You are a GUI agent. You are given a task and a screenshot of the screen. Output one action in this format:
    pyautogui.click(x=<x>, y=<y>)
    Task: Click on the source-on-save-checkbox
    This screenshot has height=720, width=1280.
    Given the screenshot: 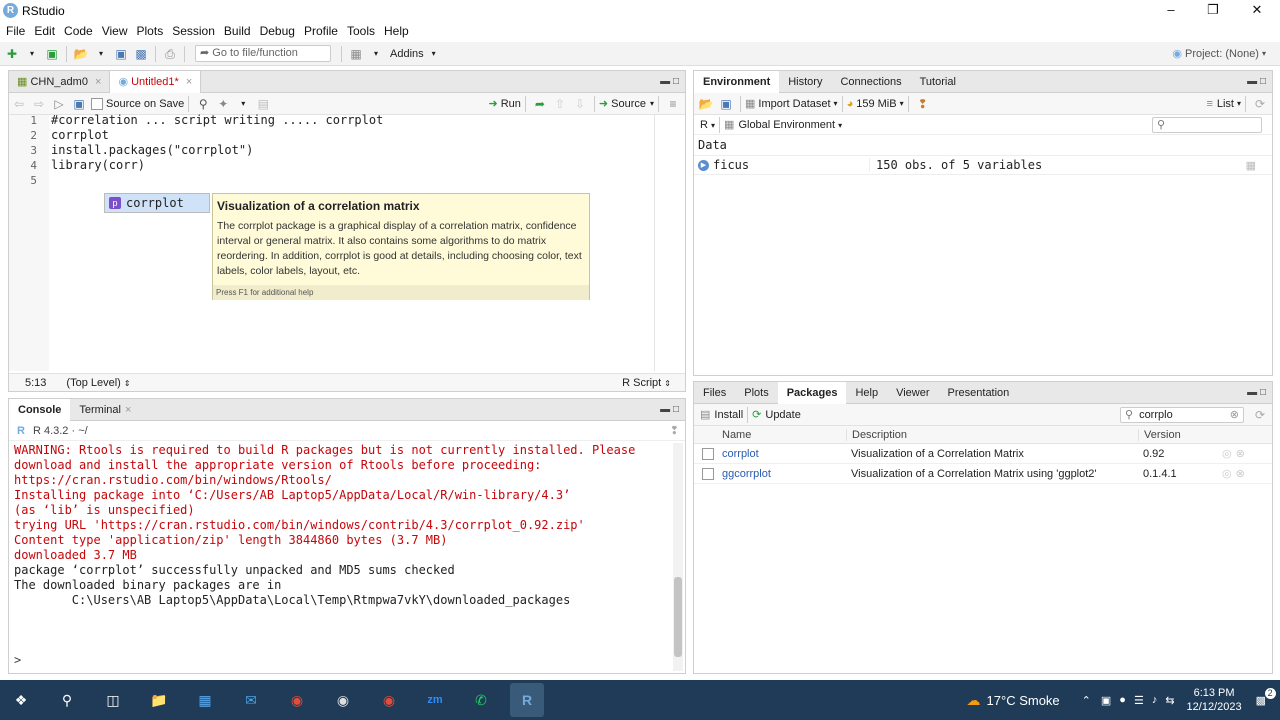 What is the action you would take?
    pyautogui.click(x=97, y=103)
    